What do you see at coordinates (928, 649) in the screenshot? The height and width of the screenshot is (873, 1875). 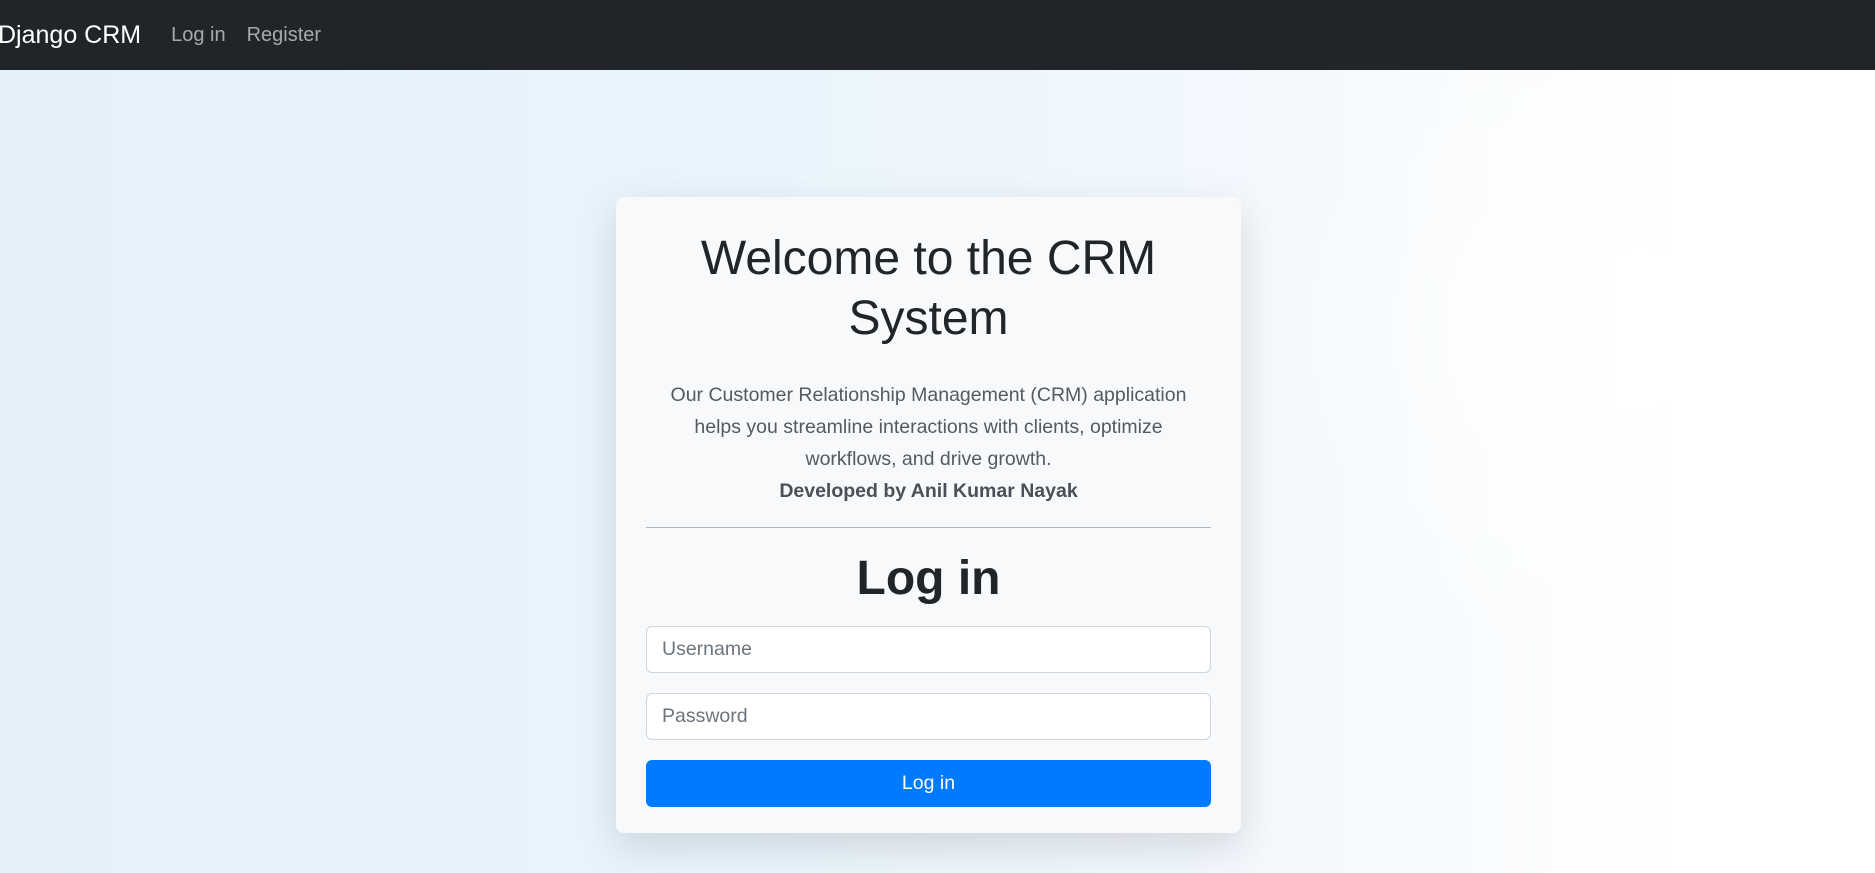 I see `username-input` at bounding box center [928, 649].